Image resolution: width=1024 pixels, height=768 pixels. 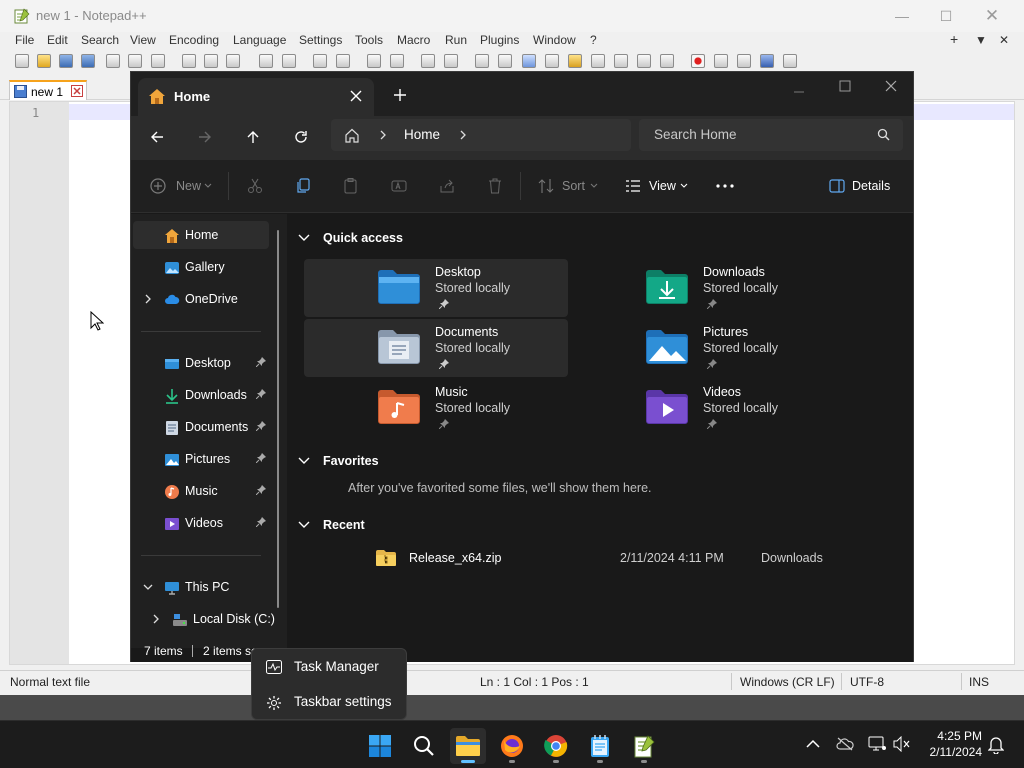 I want to click on menu-settings: Settings, so click(x=320, y=40).